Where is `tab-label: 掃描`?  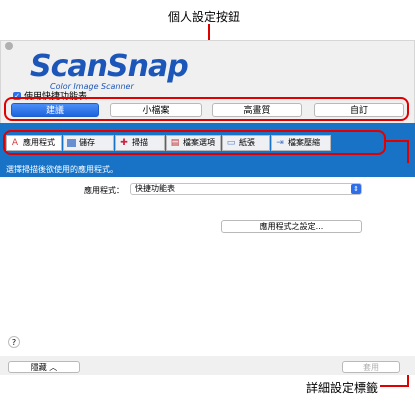
tab-label: 掃描 is located at coordinates (140, 142).